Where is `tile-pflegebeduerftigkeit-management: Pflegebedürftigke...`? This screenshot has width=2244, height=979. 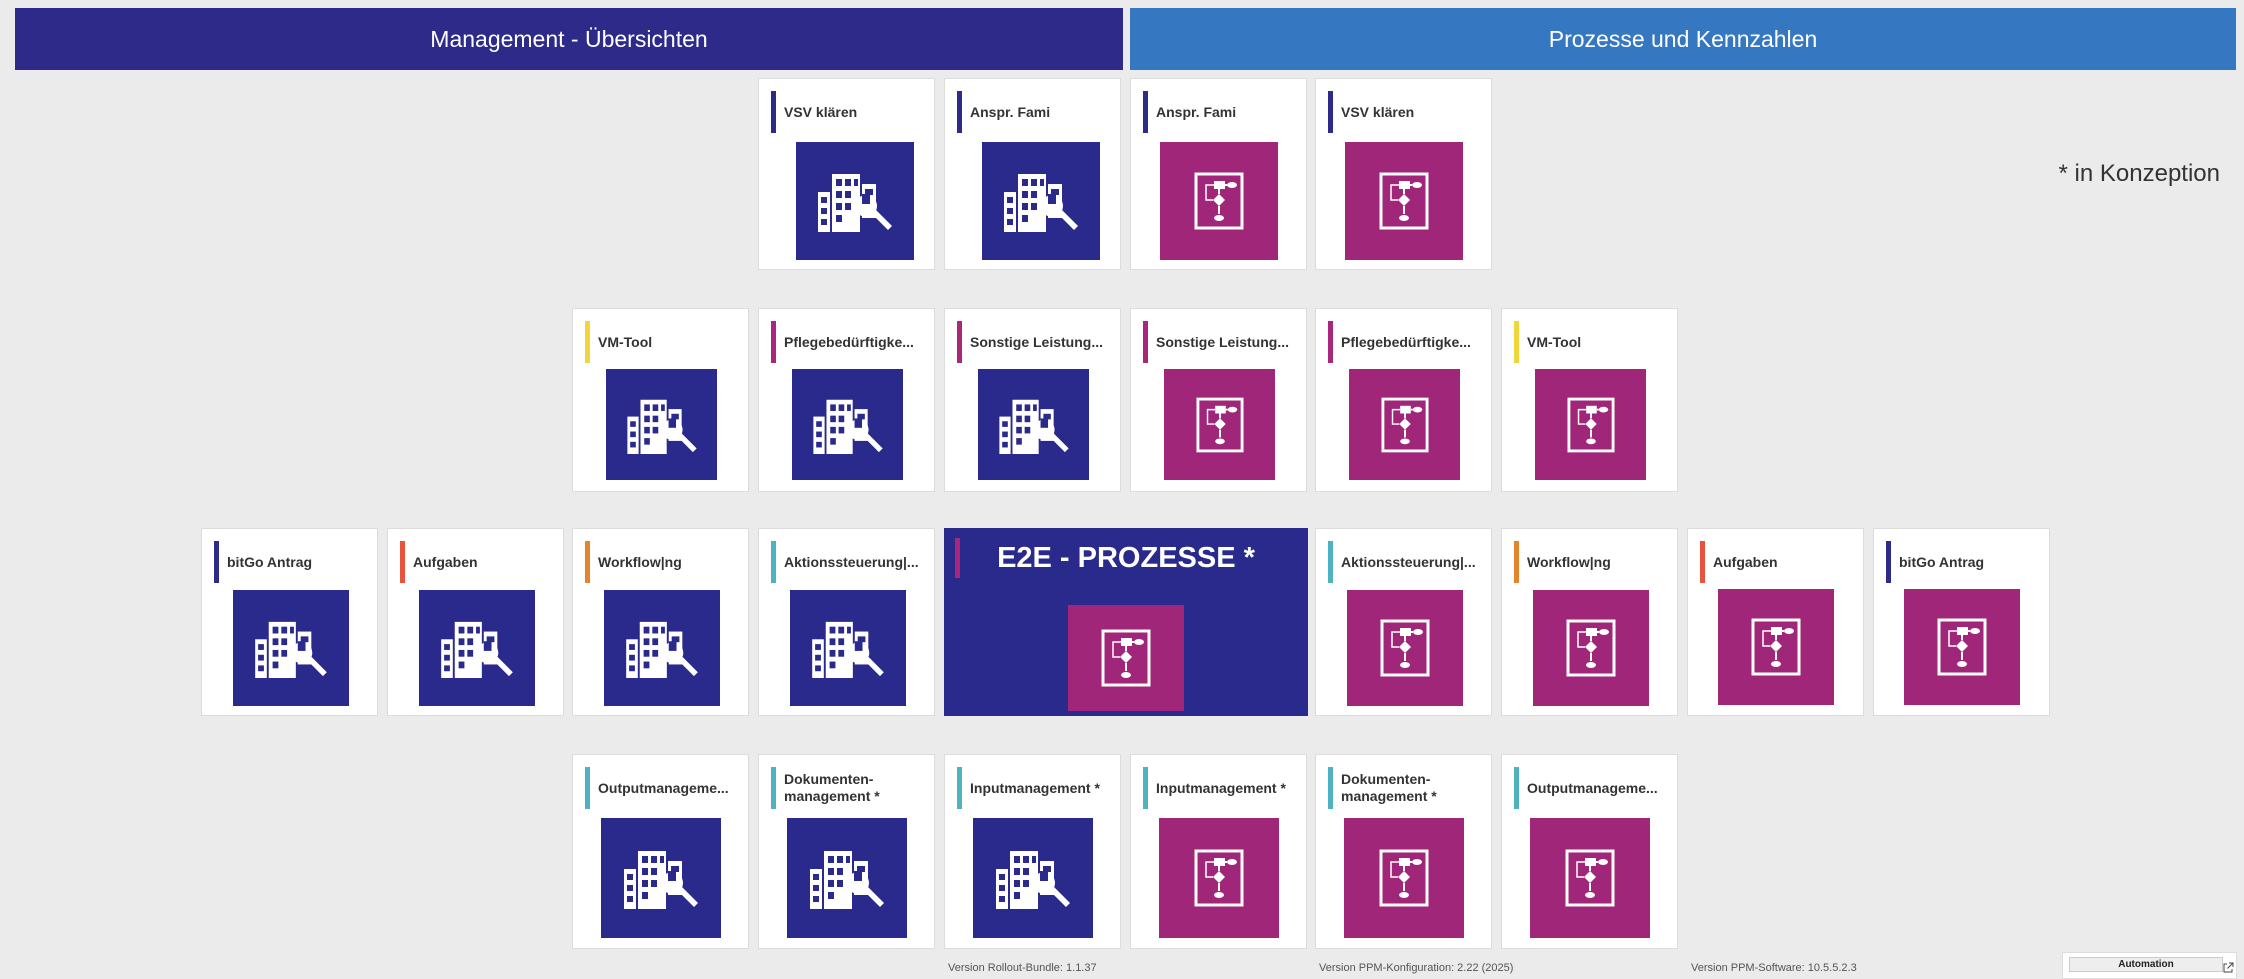
tile-pflegebeduerftigkeit-management: Pflegebedürftigke... is located at coordinates (846, 400).